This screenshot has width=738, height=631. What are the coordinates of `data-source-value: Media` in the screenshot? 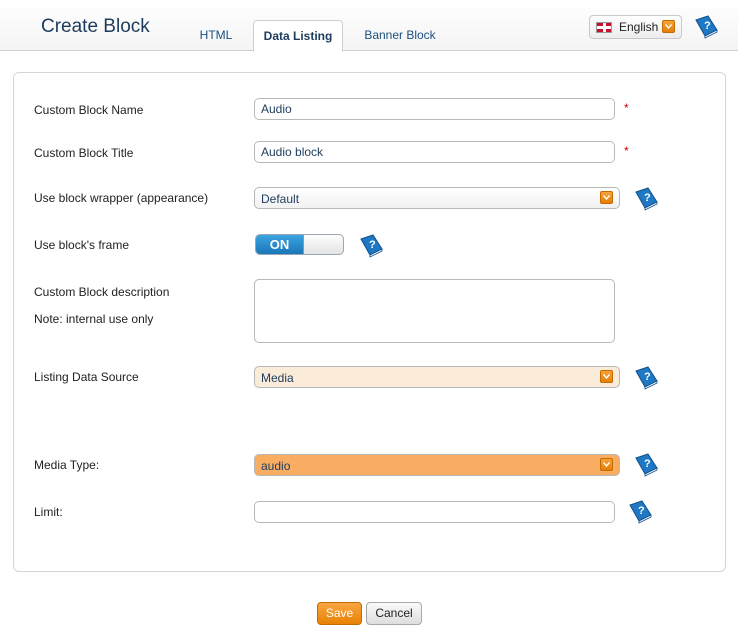 It's located at (277, 378).